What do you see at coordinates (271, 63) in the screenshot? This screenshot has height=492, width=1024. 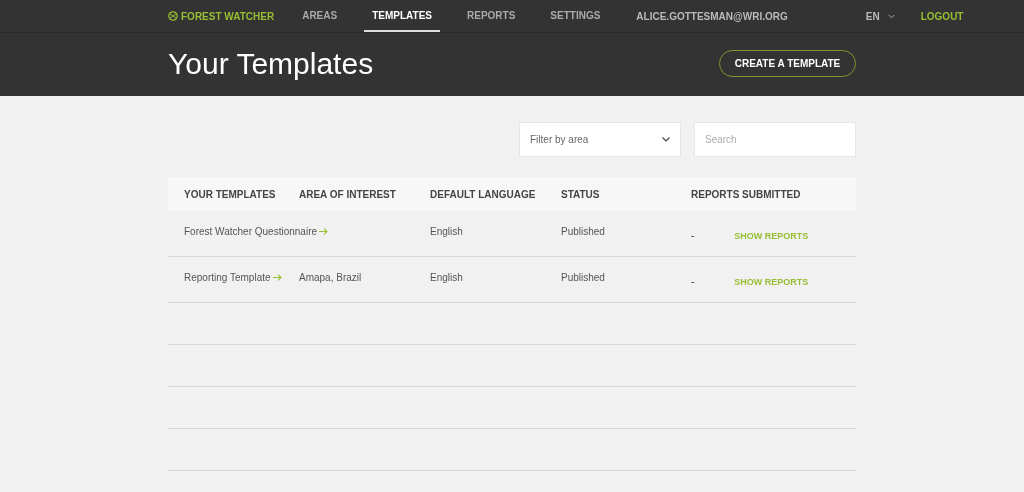 I see `page-title: Your Templates` at bounding box center [271, 63].